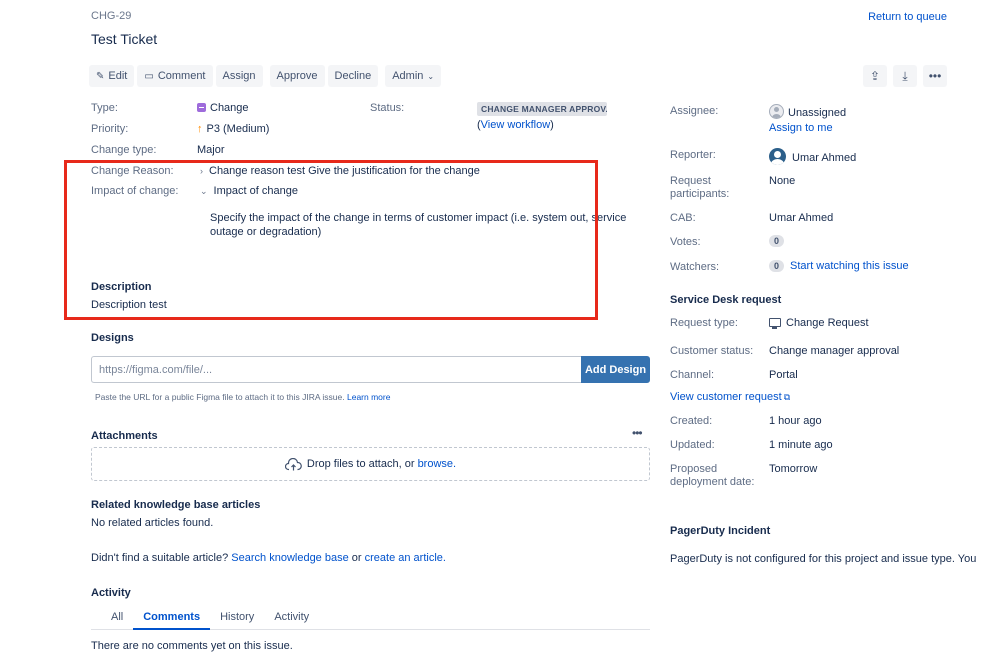  I want to click on watchers-value: 0 Start watching this issue, so click(839, 266).